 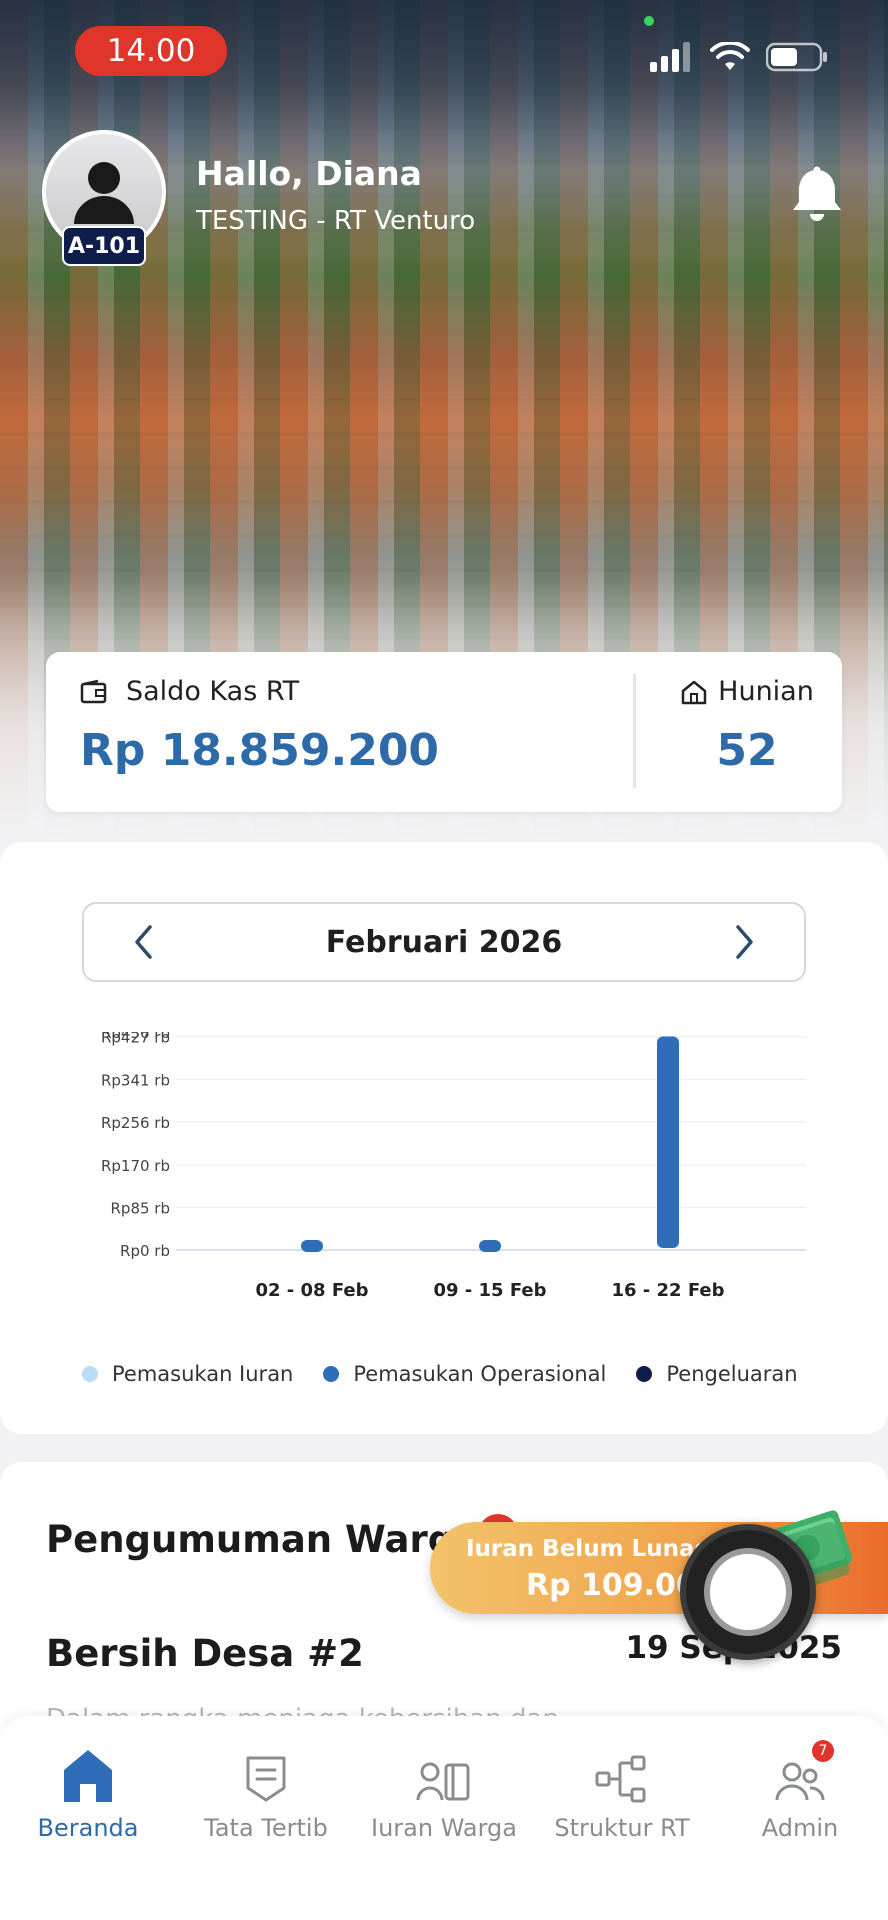 I want to click on admin-icon, so click(x=800, y=1781).